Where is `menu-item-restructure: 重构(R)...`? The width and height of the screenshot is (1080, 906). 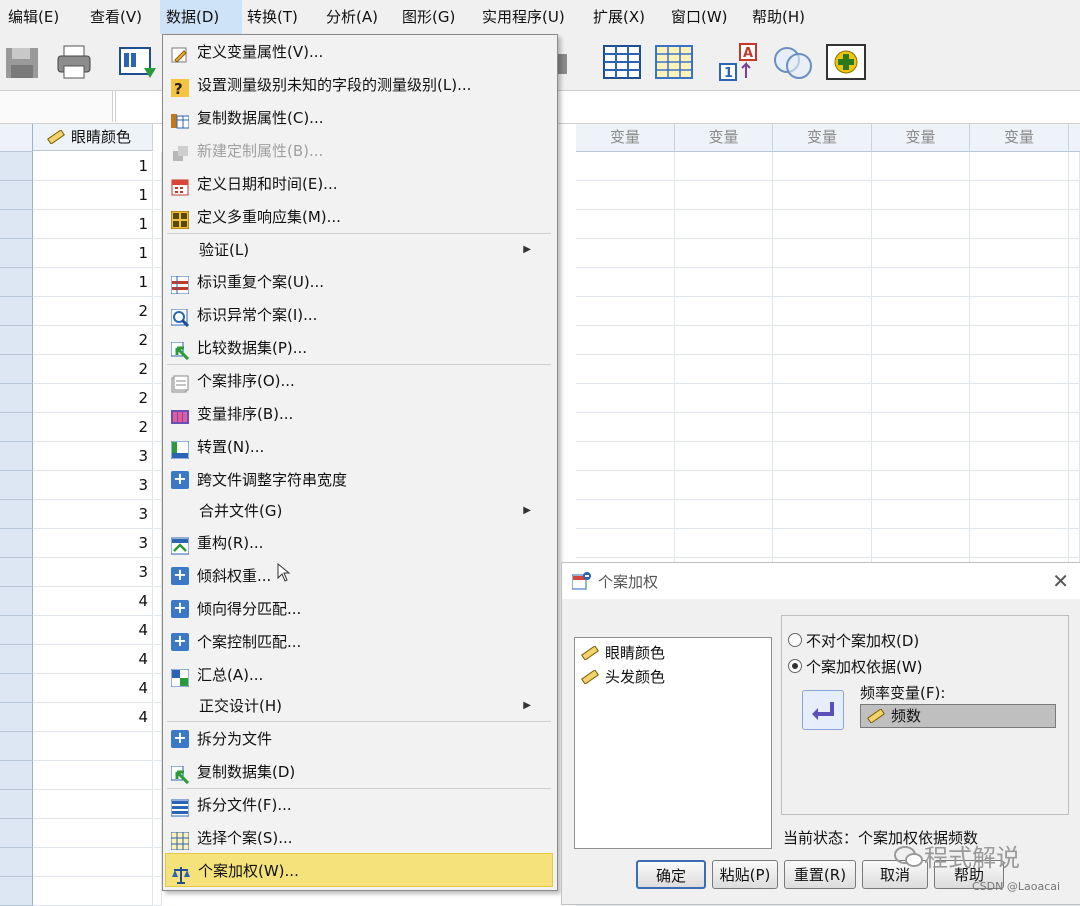 menu-item-restructure: 重构(R)... is located at coordinates (359, 543).